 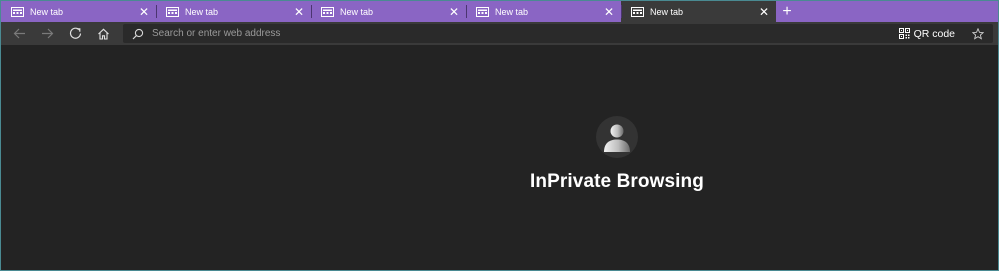 I want to click on refresh-button, so click(x=75, y=33).